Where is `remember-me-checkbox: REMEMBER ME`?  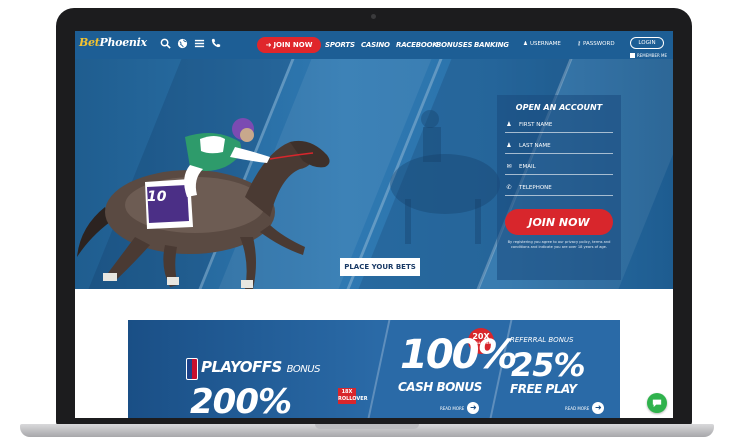
remember-me-checkbox: REMEMBER ME is located at coordinates (648, 55).